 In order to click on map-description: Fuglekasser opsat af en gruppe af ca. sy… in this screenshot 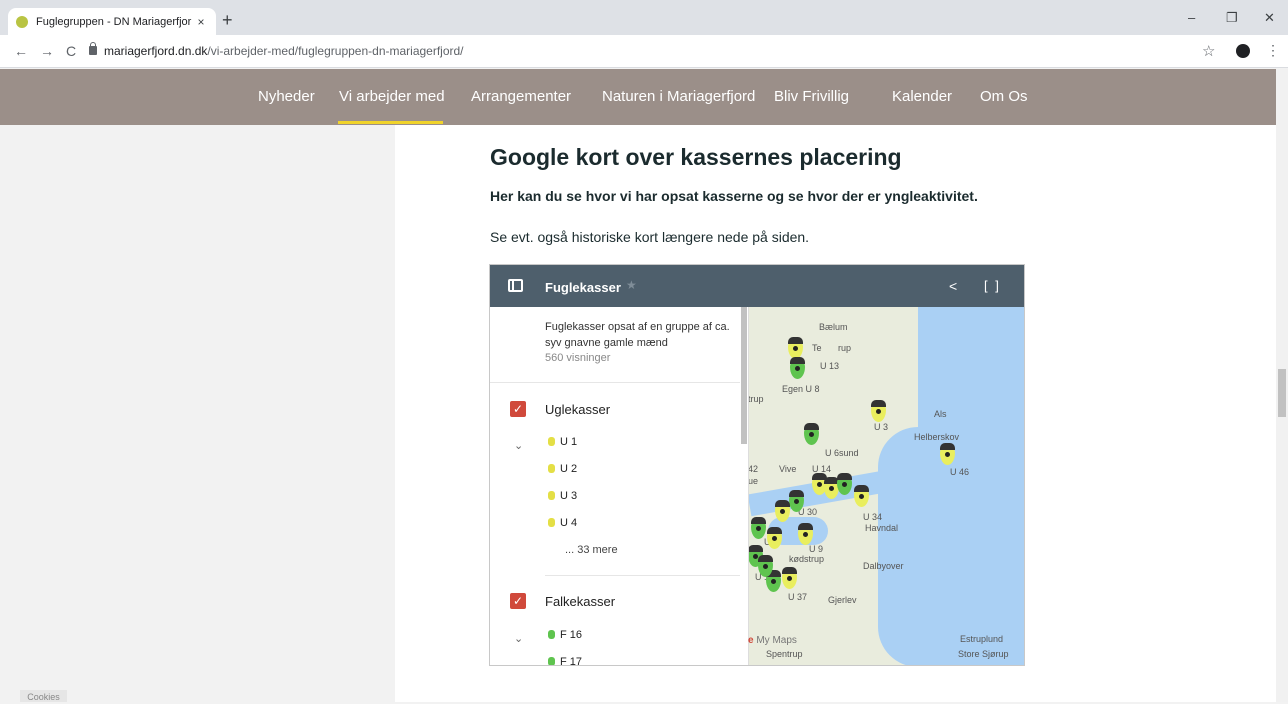, I will do `click(637, 335)`.